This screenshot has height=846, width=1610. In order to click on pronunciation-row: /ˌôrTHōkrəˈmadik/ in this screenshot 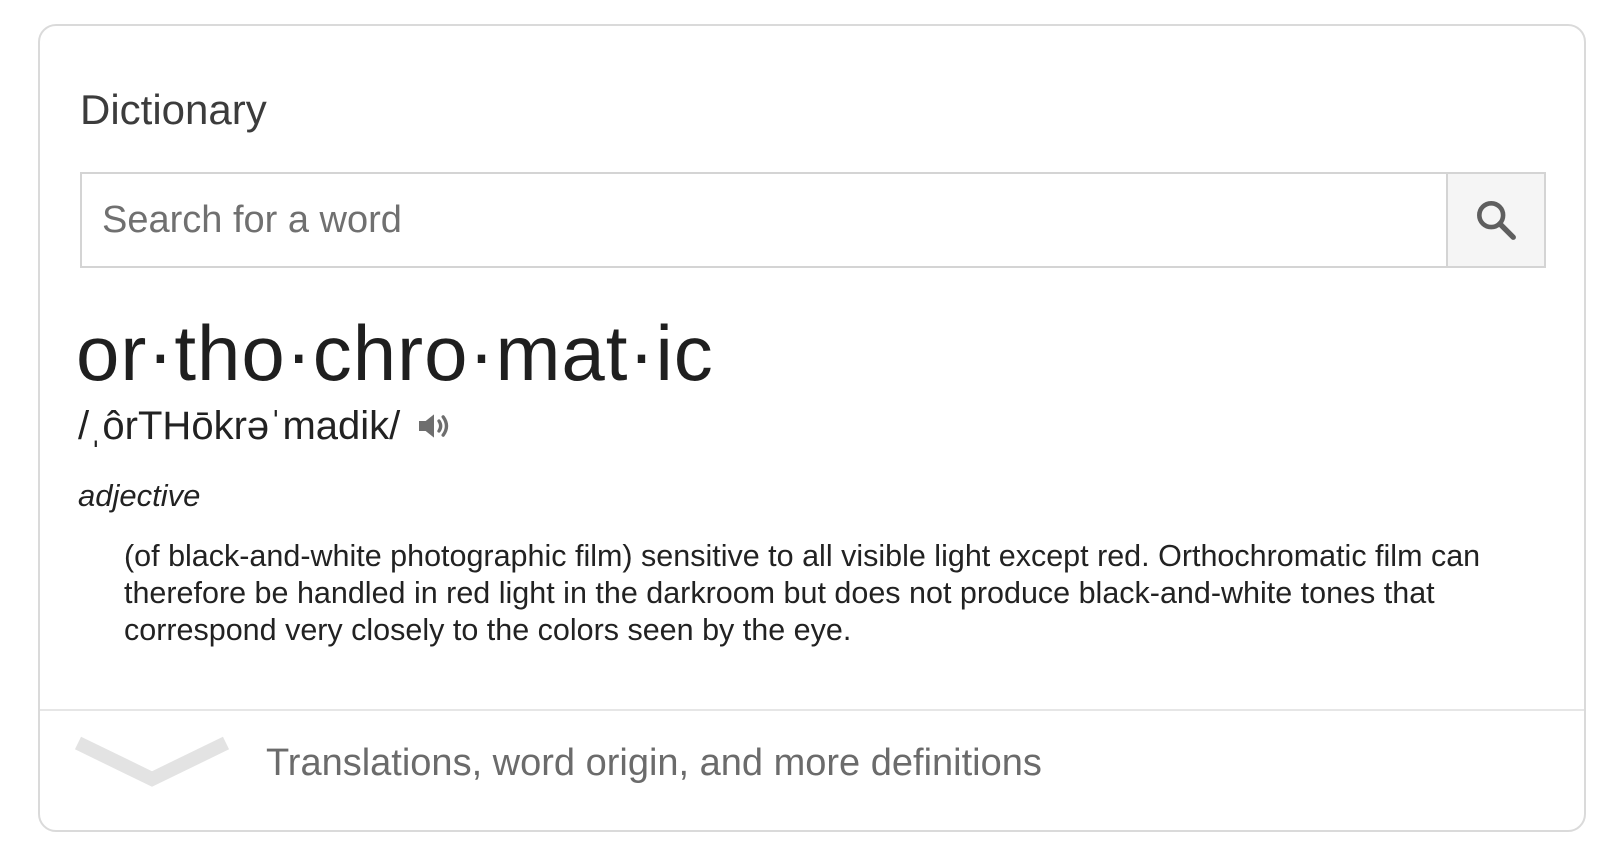, I will do `click(267, 426)`.